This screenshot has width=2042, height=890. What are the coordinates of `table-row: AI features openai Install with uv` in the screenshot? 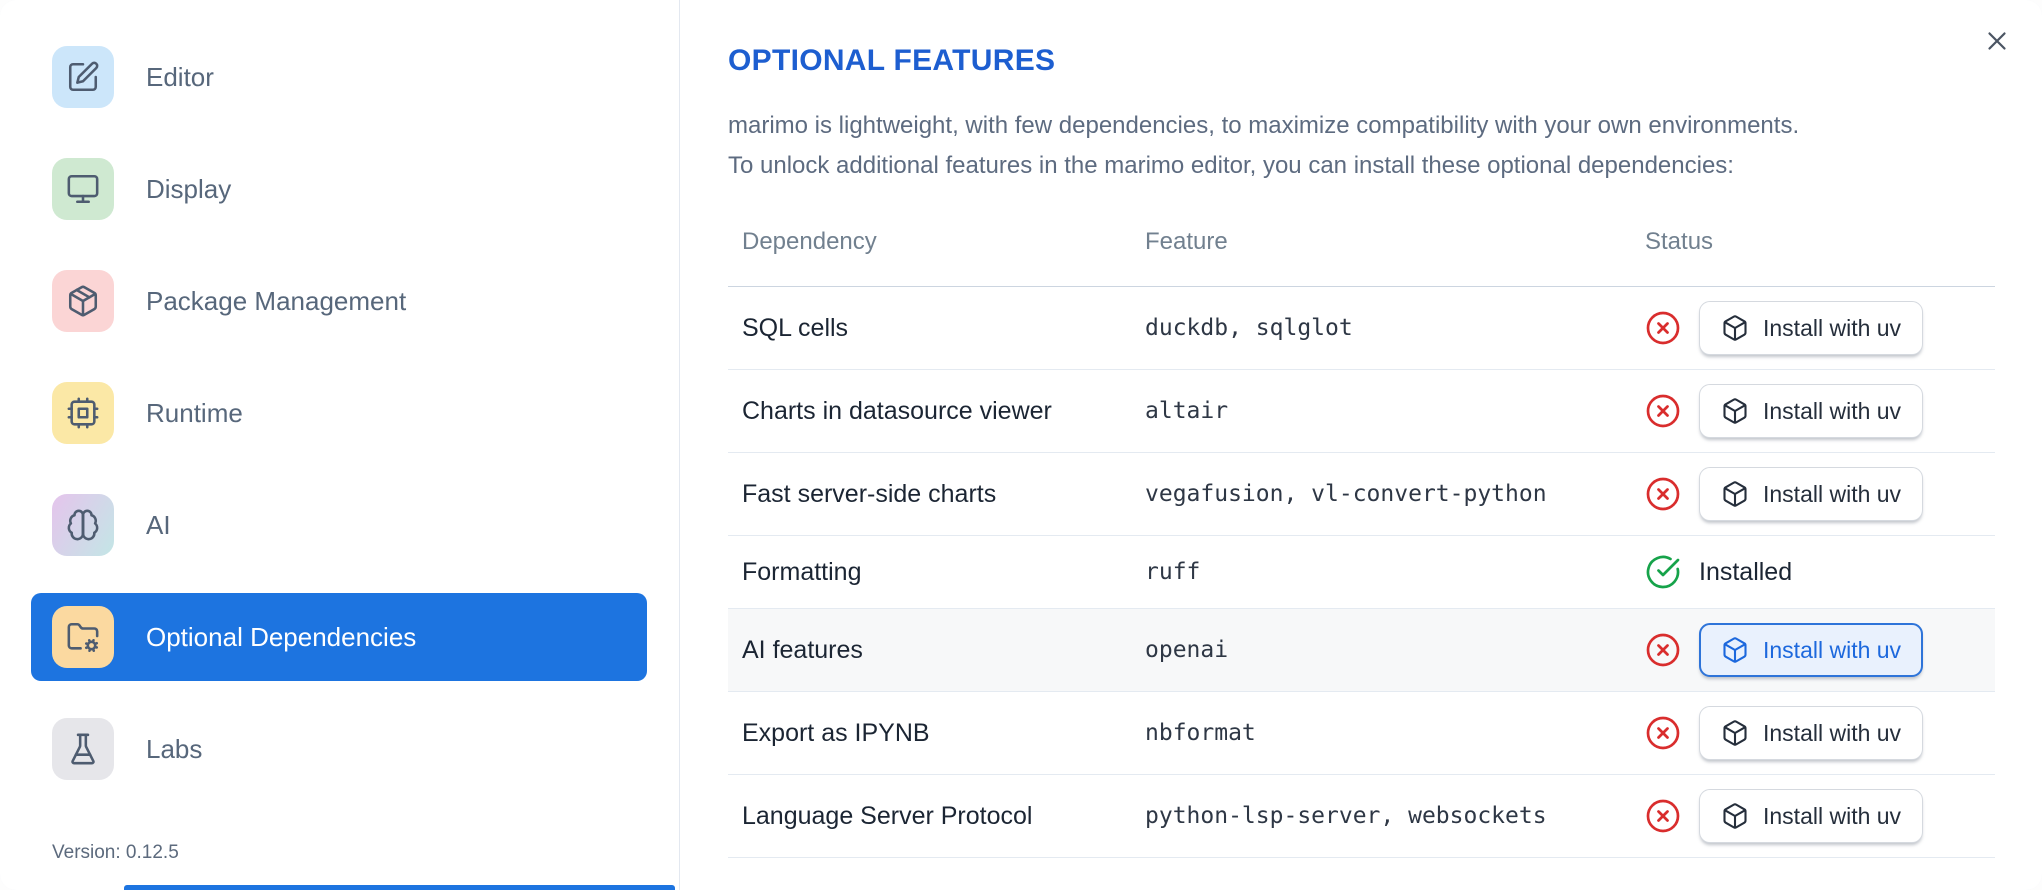 It's located at (1361, 650).